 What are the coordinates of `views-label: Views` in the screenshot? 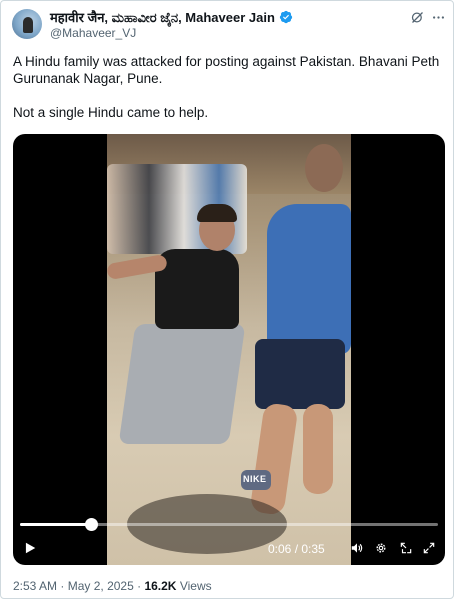 It's located at (195, 586).